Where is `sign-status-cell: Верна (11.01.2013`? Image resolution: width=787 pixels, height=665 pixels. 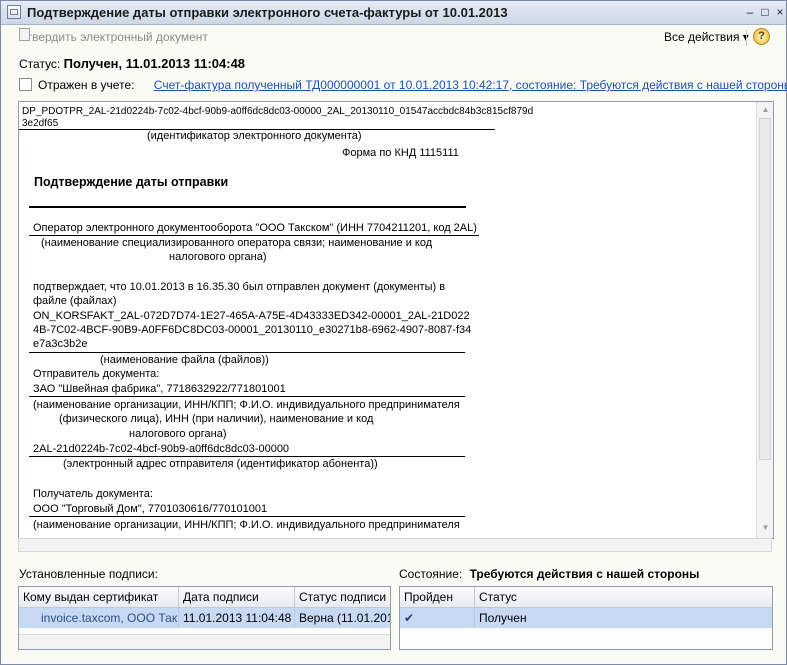
sign-status-cell: Верна (11.01.2013 is located at coordinates (344, 618).